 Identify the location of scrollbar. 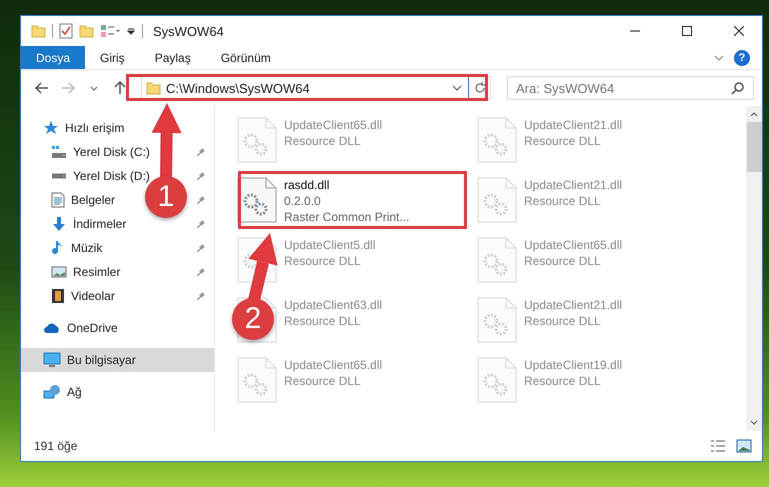
(754, 268).